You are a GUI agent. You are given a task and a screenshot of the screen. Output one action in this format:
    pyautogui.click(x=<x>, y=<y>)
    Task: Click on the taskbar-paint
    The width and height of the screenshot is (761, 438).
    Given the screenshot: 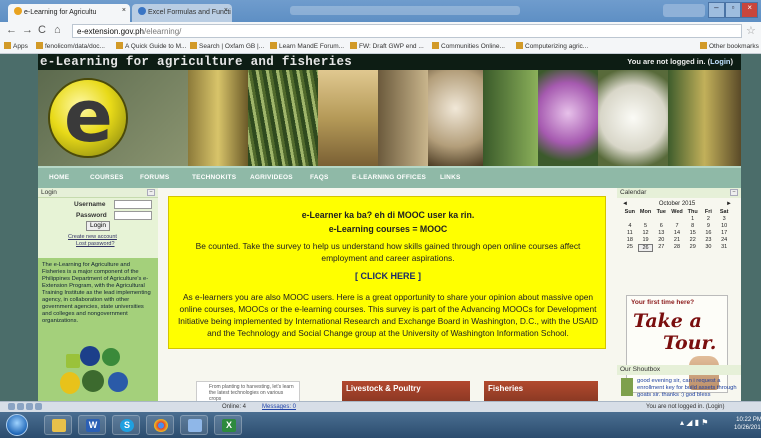 What is the action you would take?
    pyautogui.click(x=194, y=425)
    